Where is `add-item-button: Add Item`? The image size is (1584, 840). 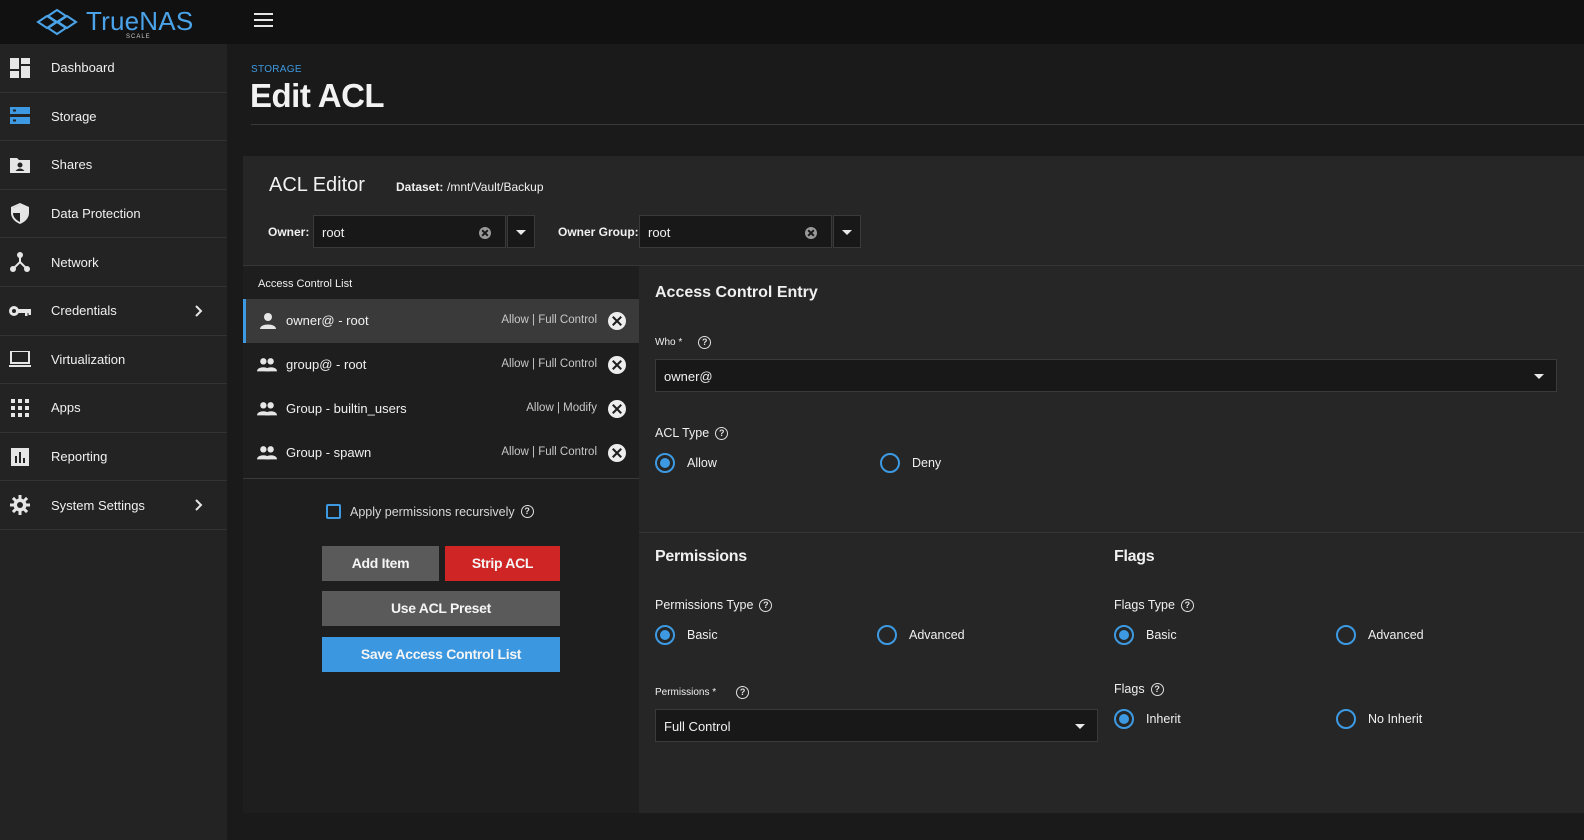
add-item-button: Add Item is located at coordinates (380, 563).